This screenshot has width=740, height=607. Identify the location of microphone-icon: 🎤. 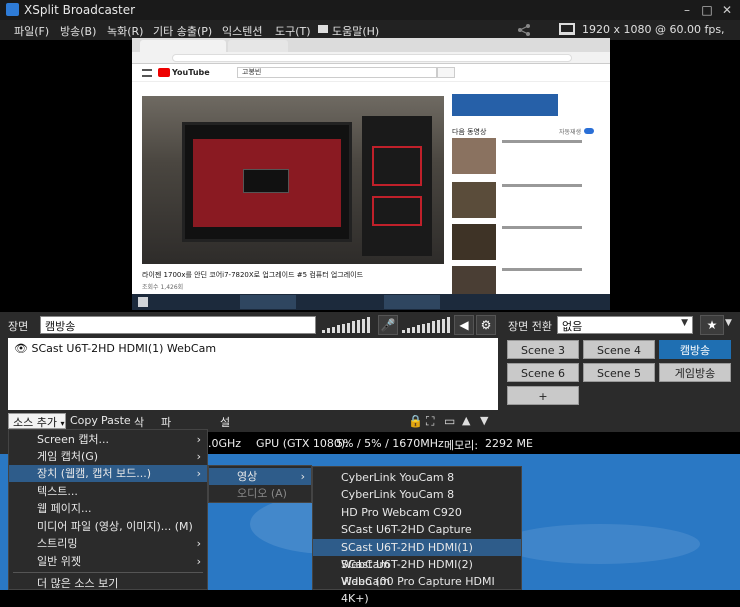
(388, 325).